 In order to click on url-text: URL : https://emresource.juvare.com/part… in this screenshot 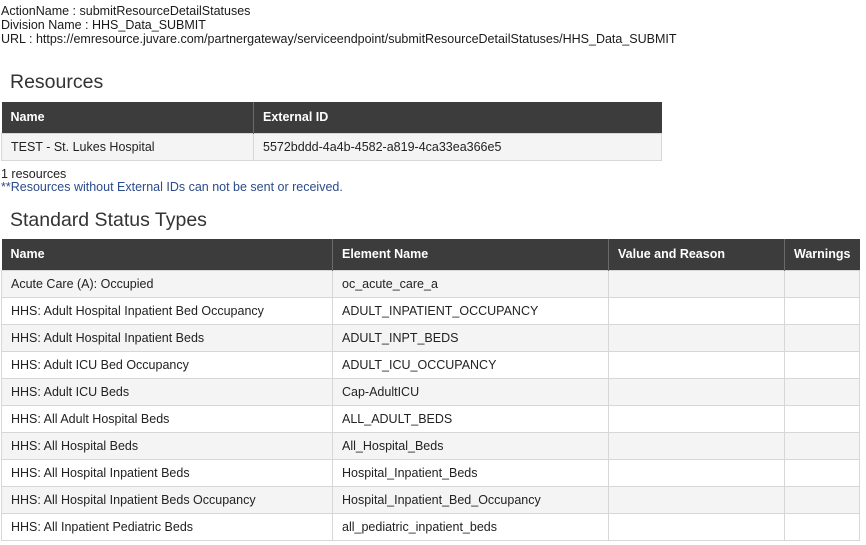, I will do `click(339, 39)`.